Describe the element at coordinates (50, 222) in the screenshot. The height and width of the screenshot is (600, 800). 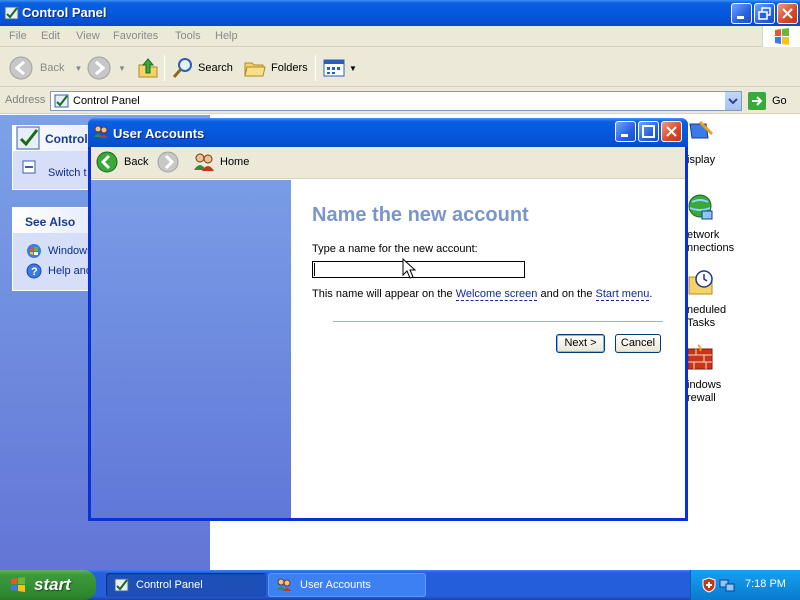
I see `see-also-title: See Also` at that location.